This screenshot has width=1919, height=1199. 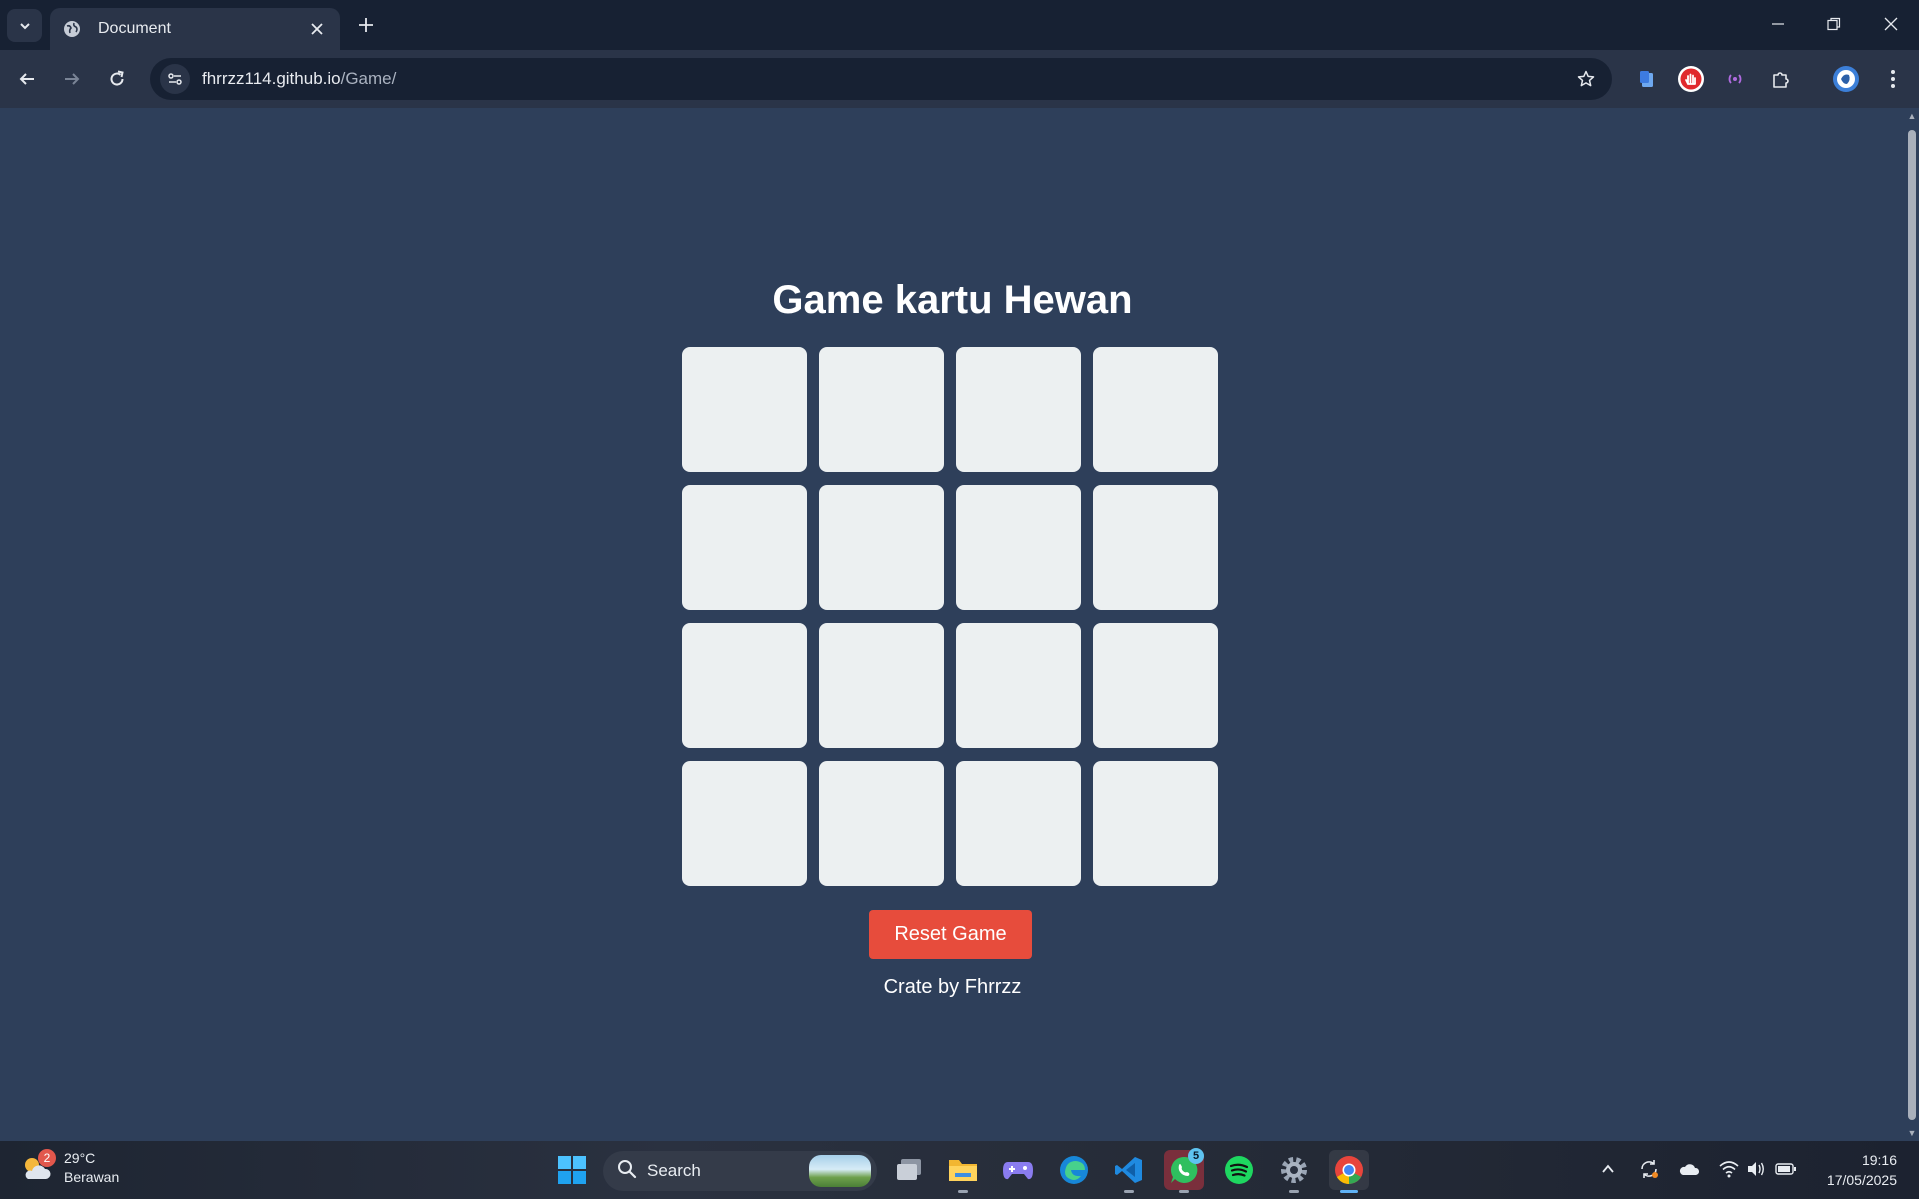 I want to click on weather-badge: 2, so click(x=47, y=1158).